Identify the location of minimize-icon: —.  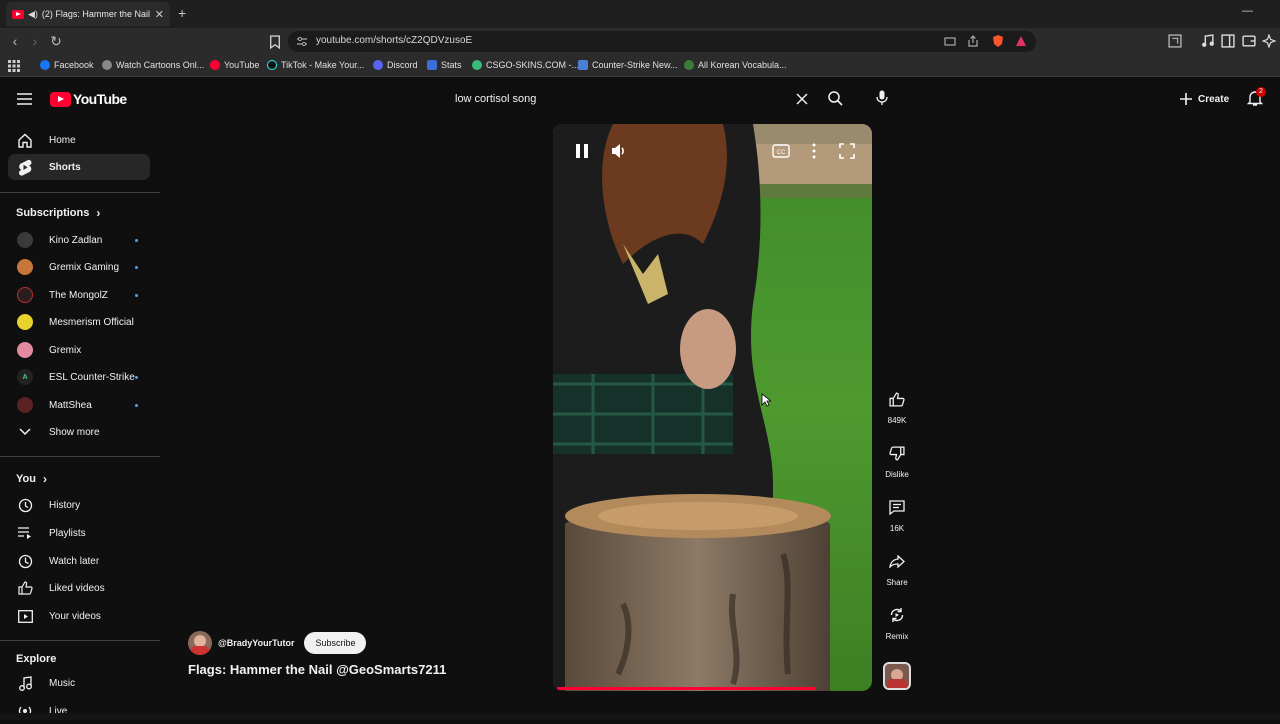
(1247, 11).